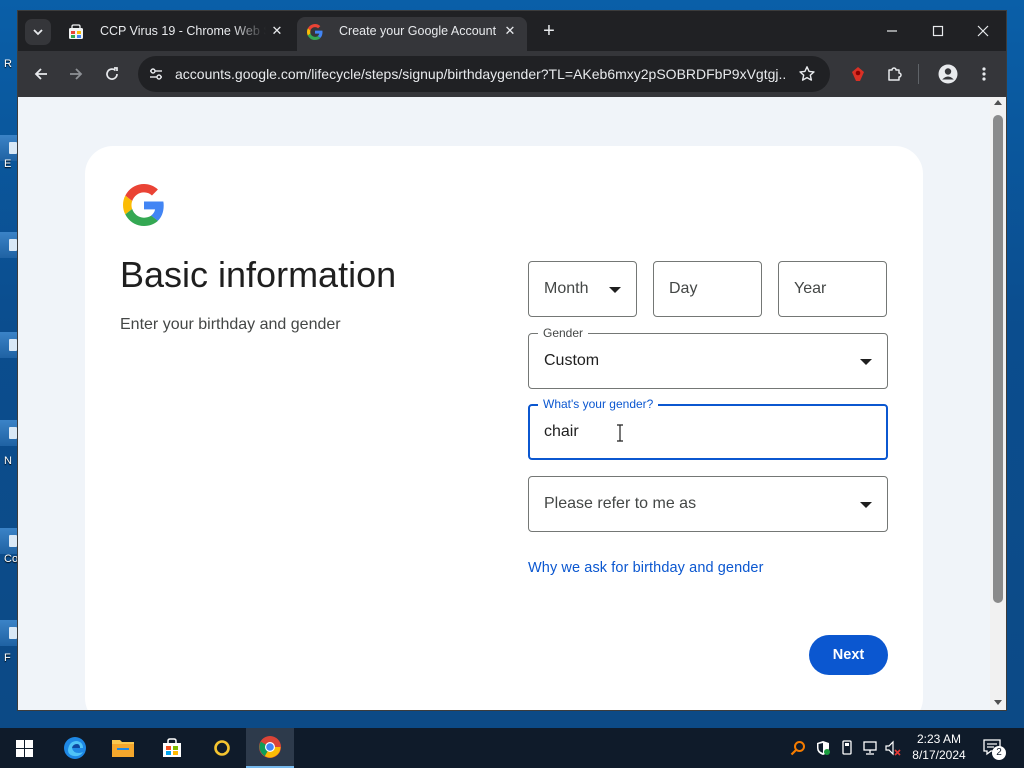 Image resolution: width=1024 pixels, height=768 pixels. I want to click on star-icon, so click(807, 73).